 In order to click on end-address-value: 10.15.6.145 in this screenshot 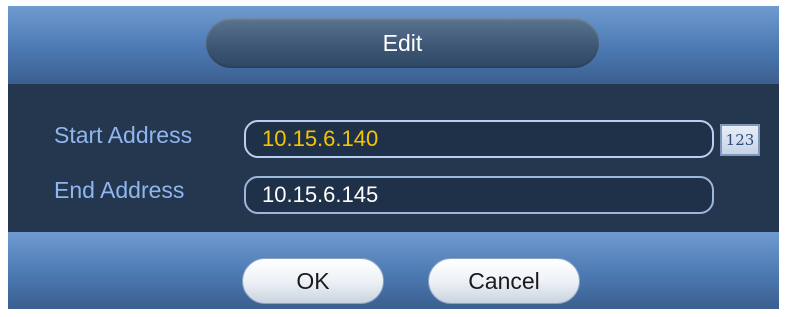, I will do `click(320, 194)`.